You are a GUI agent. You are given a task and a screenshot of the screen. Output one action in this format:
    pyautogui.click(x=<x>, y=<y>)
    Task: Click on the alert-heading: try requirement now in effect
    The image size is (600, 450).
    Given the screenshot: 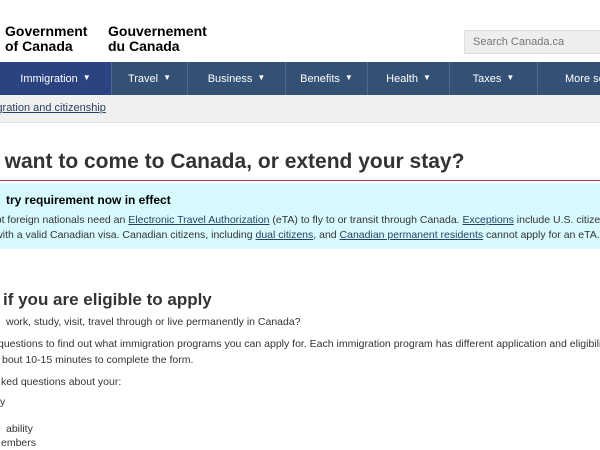 What is the action you would take?
    pyautogui.click(x=88, y=200)
    